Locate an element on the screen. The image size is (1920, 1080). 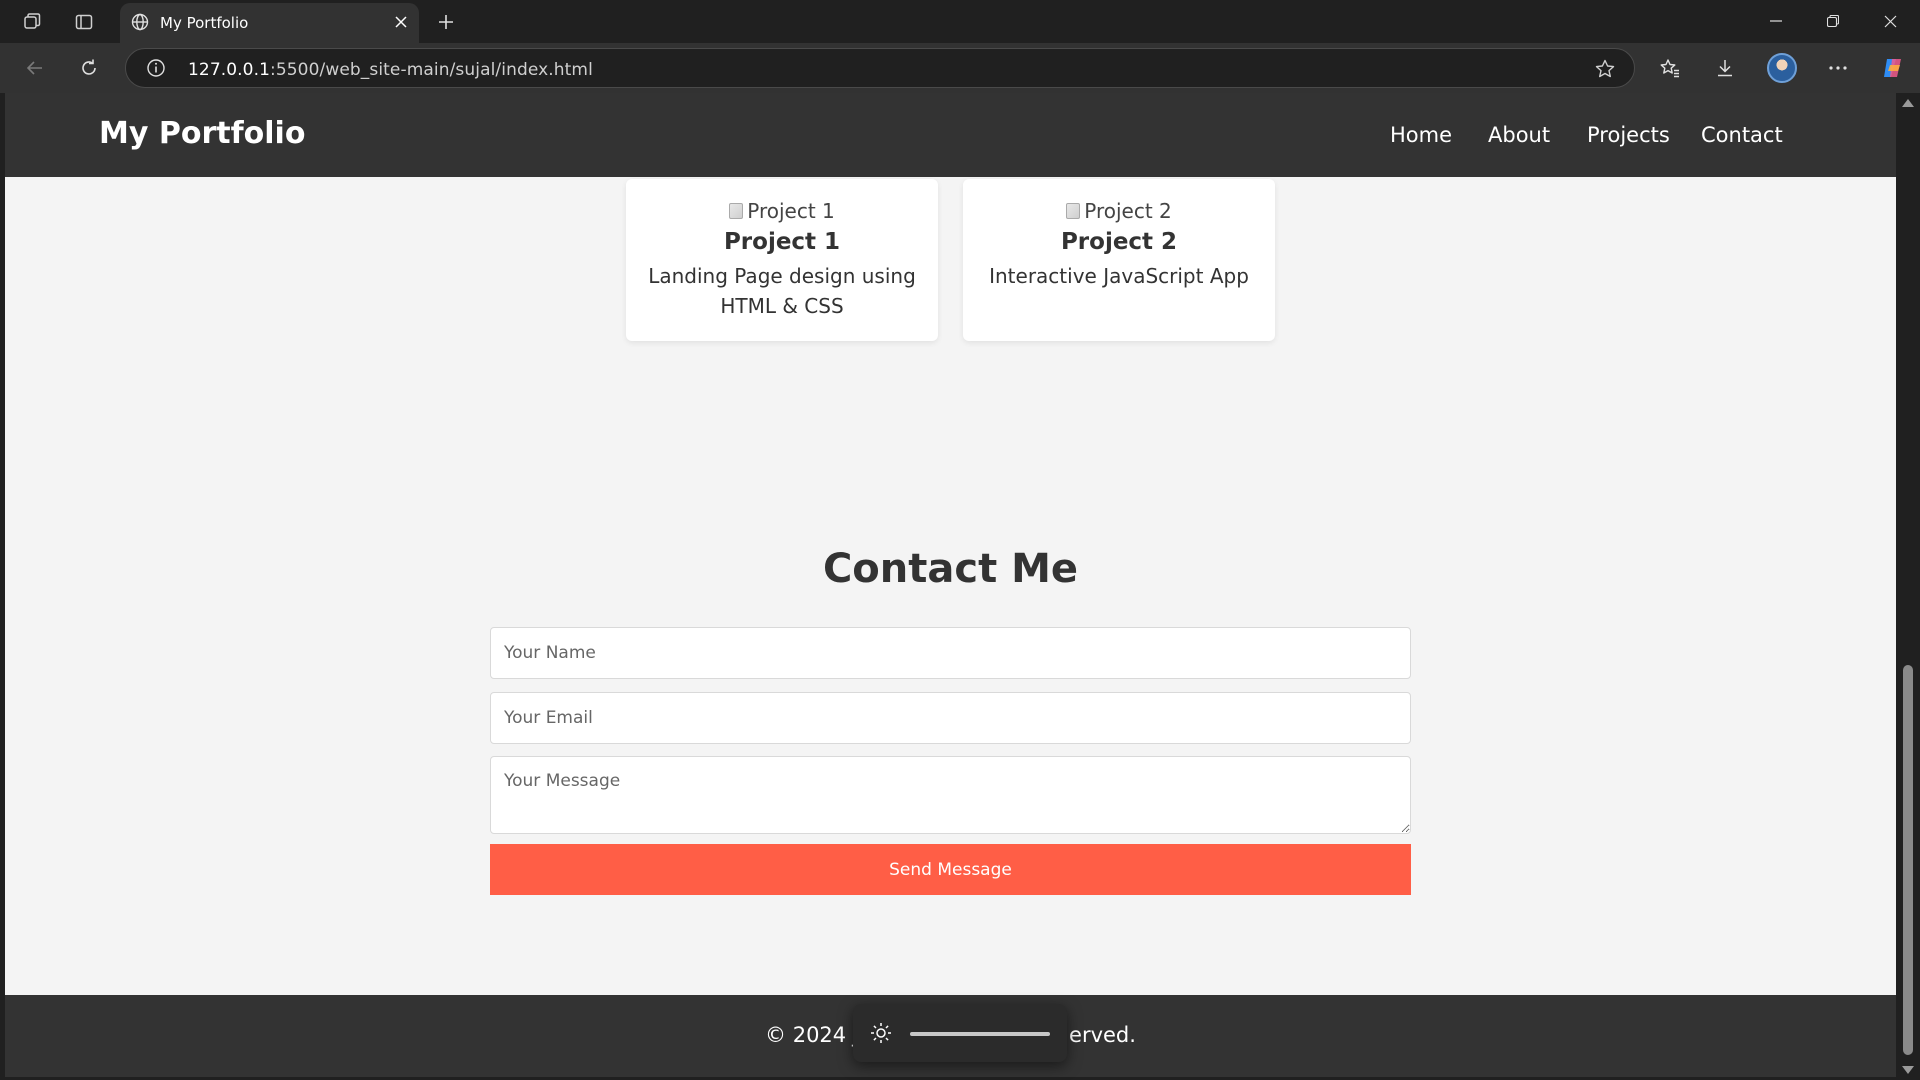
contact-heading: Contact Me is located at coordinates (950, 569).